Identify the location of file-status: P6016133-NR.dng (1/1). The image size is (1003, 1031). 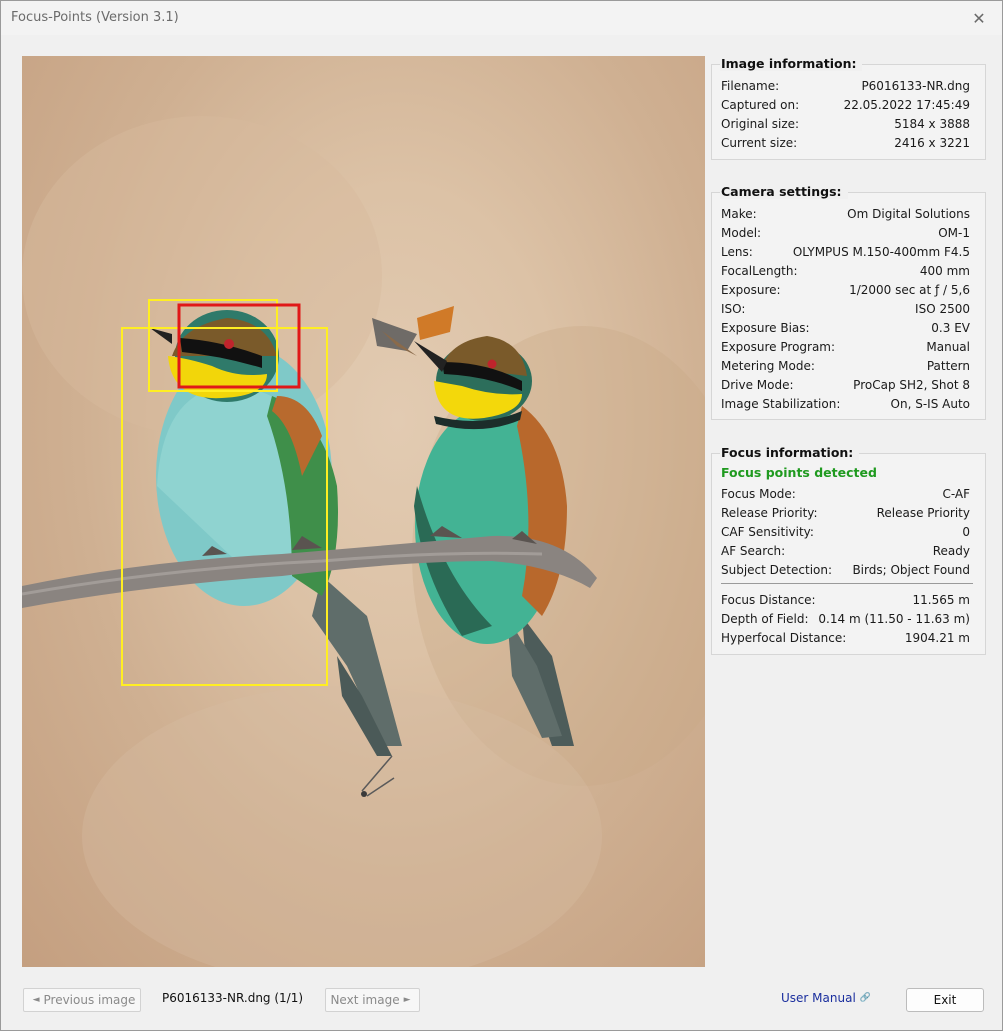
(233, 998).